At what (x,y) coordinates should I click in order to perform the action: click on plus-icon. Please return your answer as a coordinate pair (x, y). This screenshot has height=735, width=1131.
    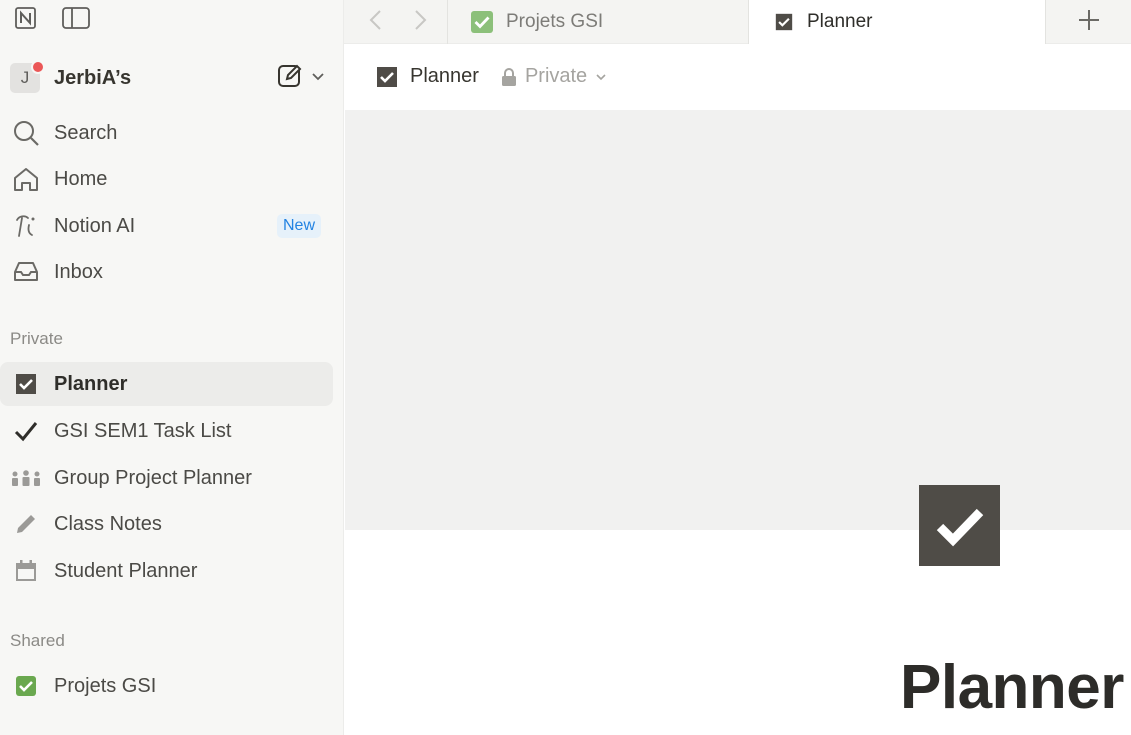
    Looking at the image, I should click on (1089, 22).